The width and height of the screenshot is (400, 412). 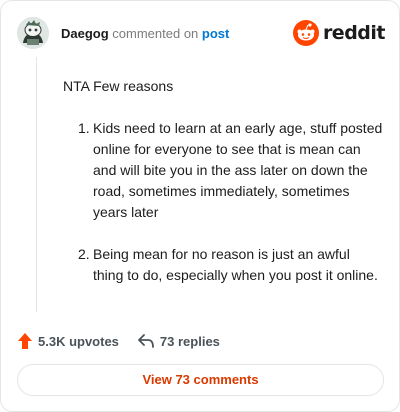 I want to click on reddit-brand: reddit, so click(x=339, y=33).